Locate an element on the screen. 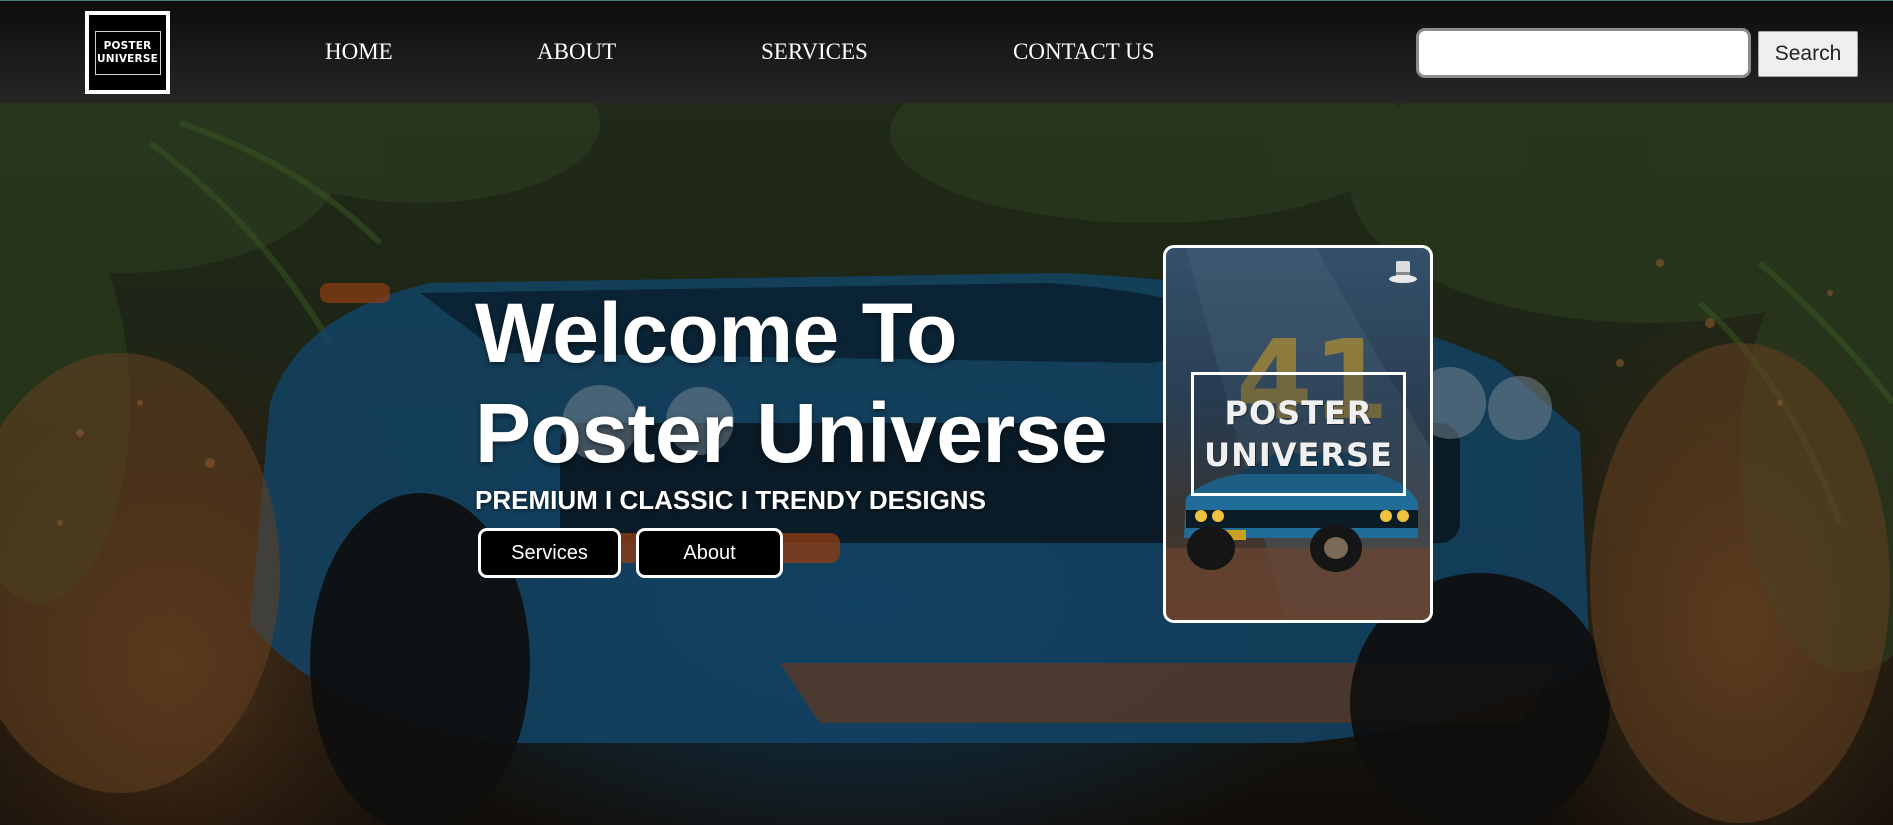 The image size is (1893, 825). poster-title-line1: POSTER is located at coordinates (1298, 413).